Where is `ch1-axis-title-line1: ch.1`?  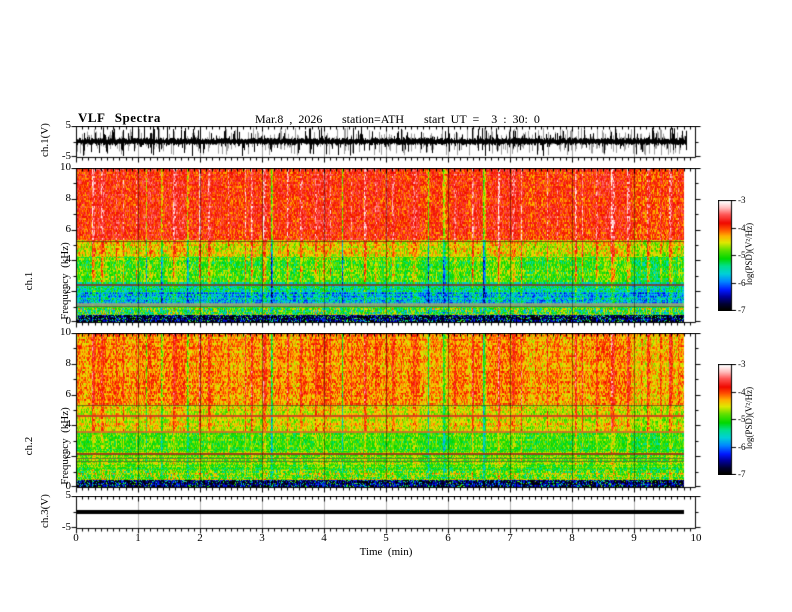 ch1-axis-title-line1: ch.1 is located at coordinates (29, 281).